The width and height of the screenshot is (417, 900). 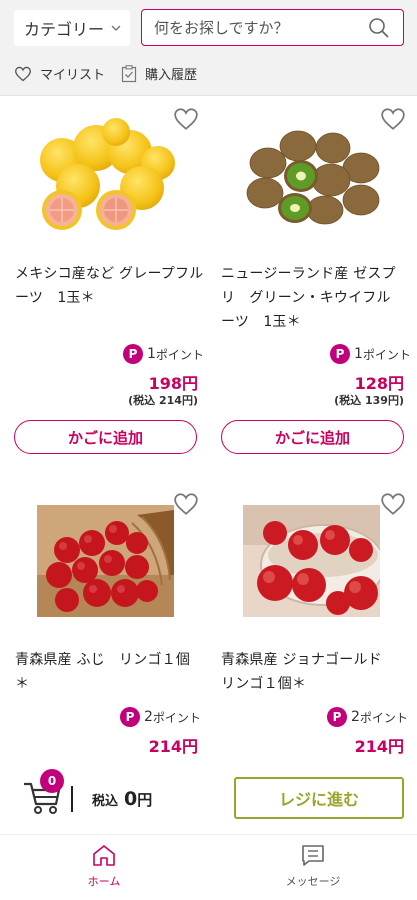 I want to click on product-name: 青森県産 ジョナゴールド リンゴ１個＊, so click(x=316, y=672).